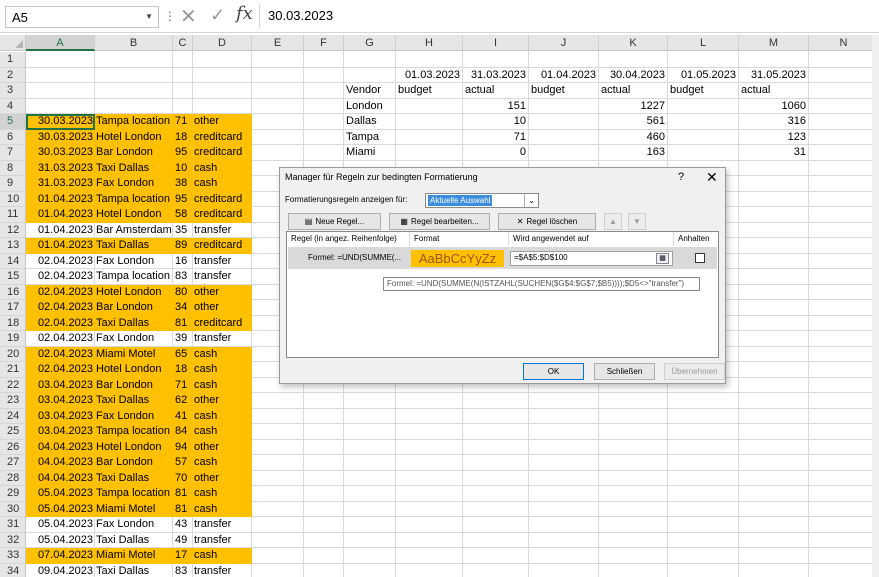  I want to click on cell-vendor: Miami Motel, so click(134, 510).